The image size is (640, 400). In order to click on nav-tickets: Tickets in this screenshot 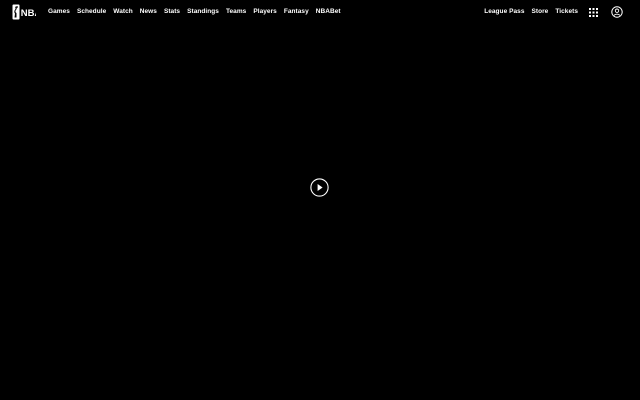, I will do `click(566, 12)`.